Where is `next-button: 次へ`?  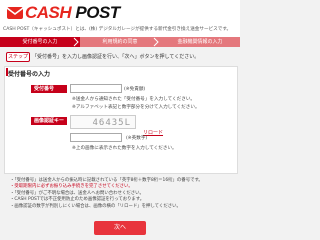 next-button: 次へ is located at coordinates (120, 228).